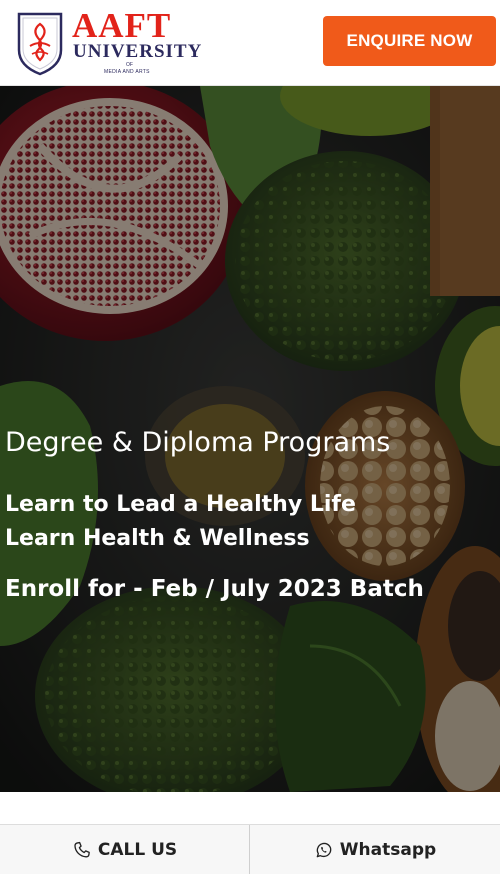  I want to click on call-us-label: CALL US, so click(137, 850).